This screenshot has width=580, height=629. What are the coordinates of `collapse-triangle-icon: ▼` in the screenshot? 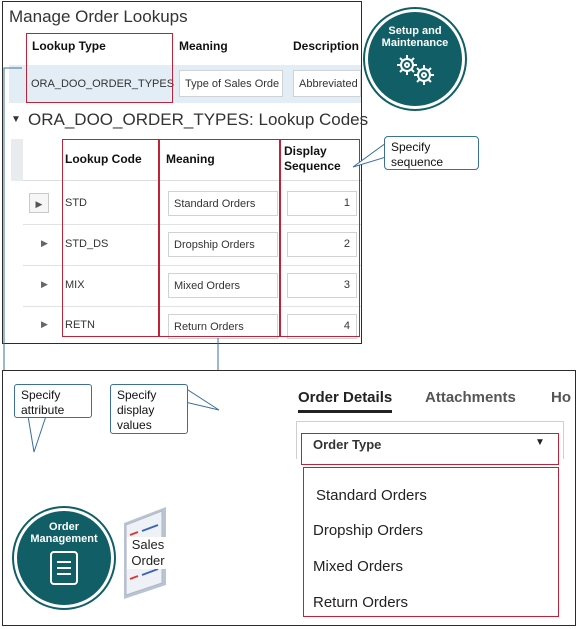 It's located at (16, 119).